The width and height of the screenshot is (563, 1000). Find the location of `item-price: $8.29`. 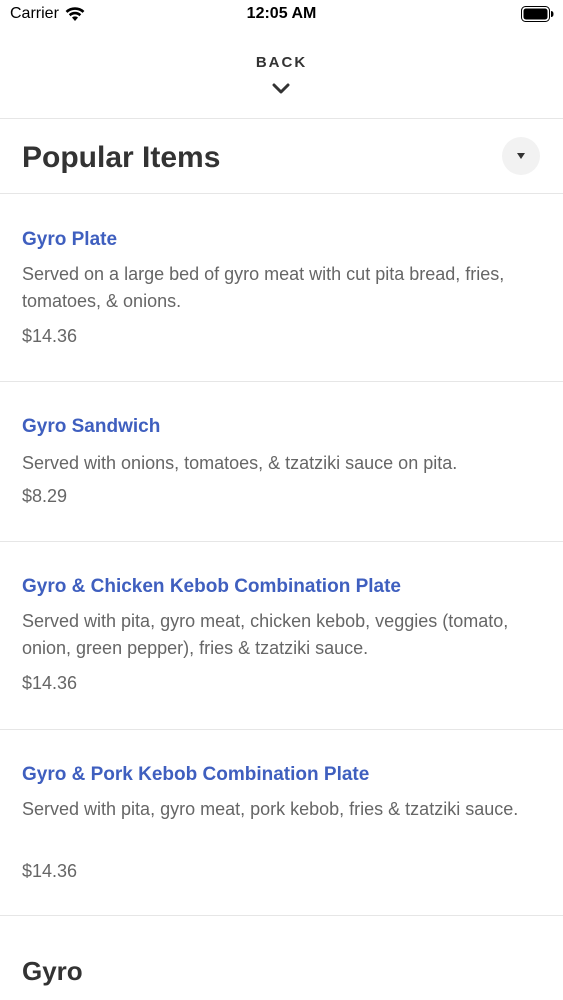

item-price: $8.29 is located at coordinates (45, 496).